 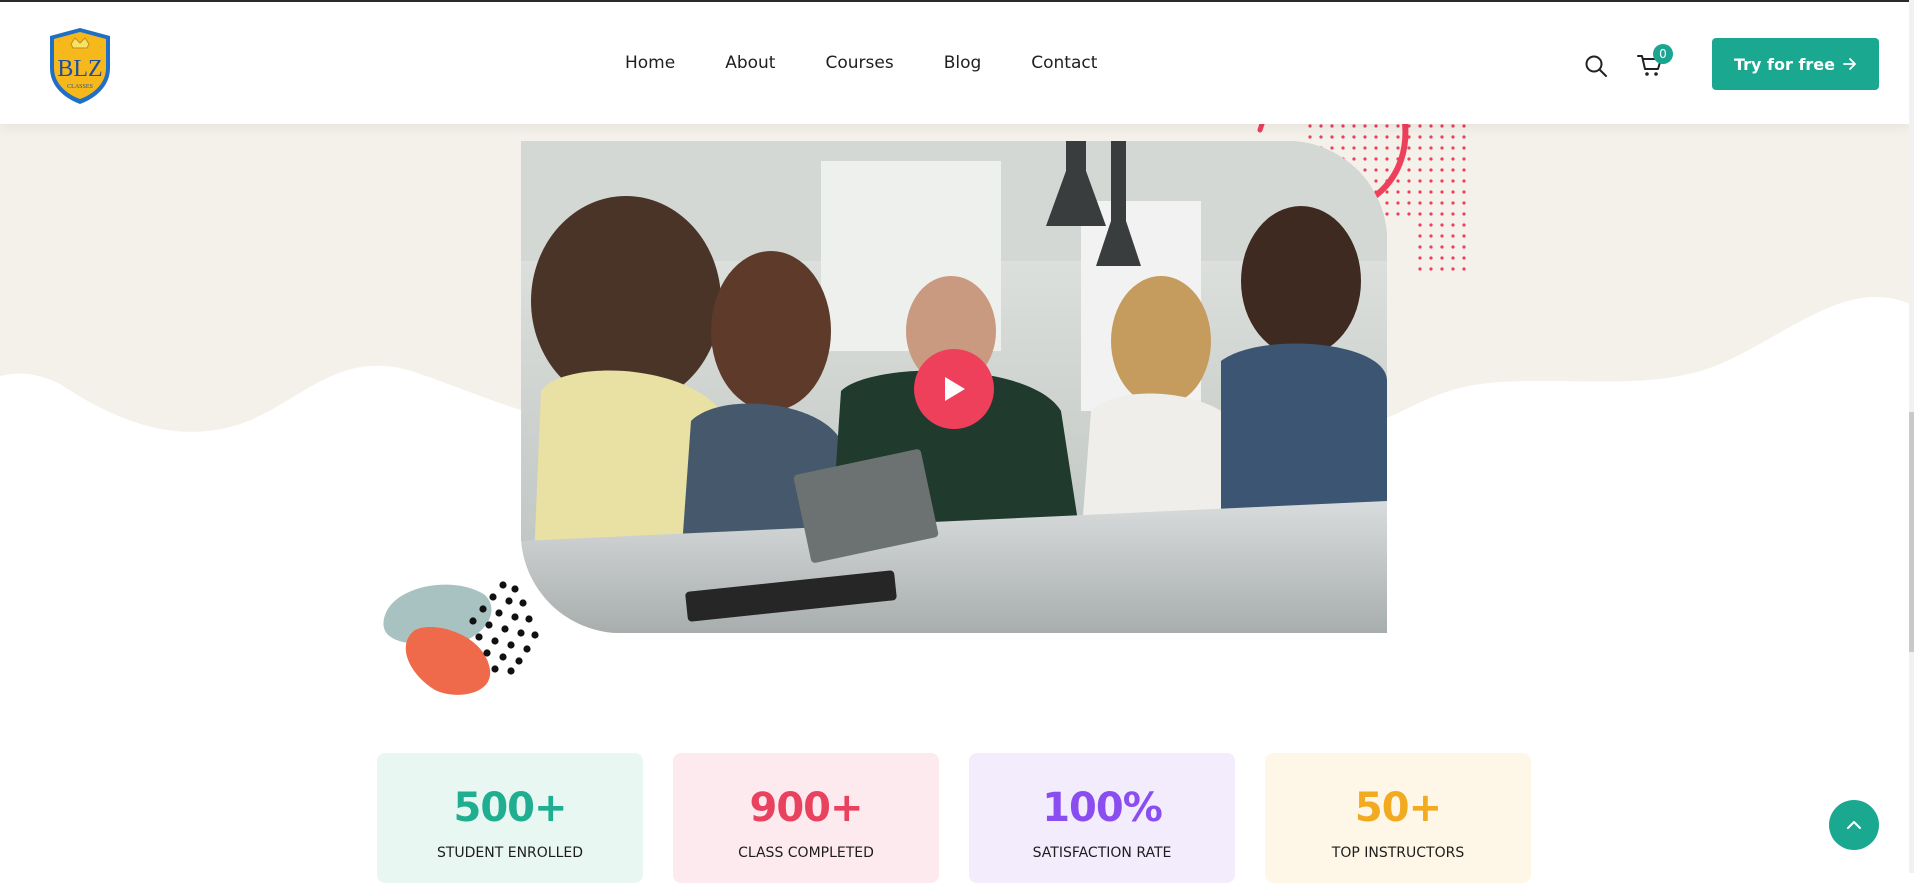 I want to click on chevron-up-icon, so click(x=1854, y=825).